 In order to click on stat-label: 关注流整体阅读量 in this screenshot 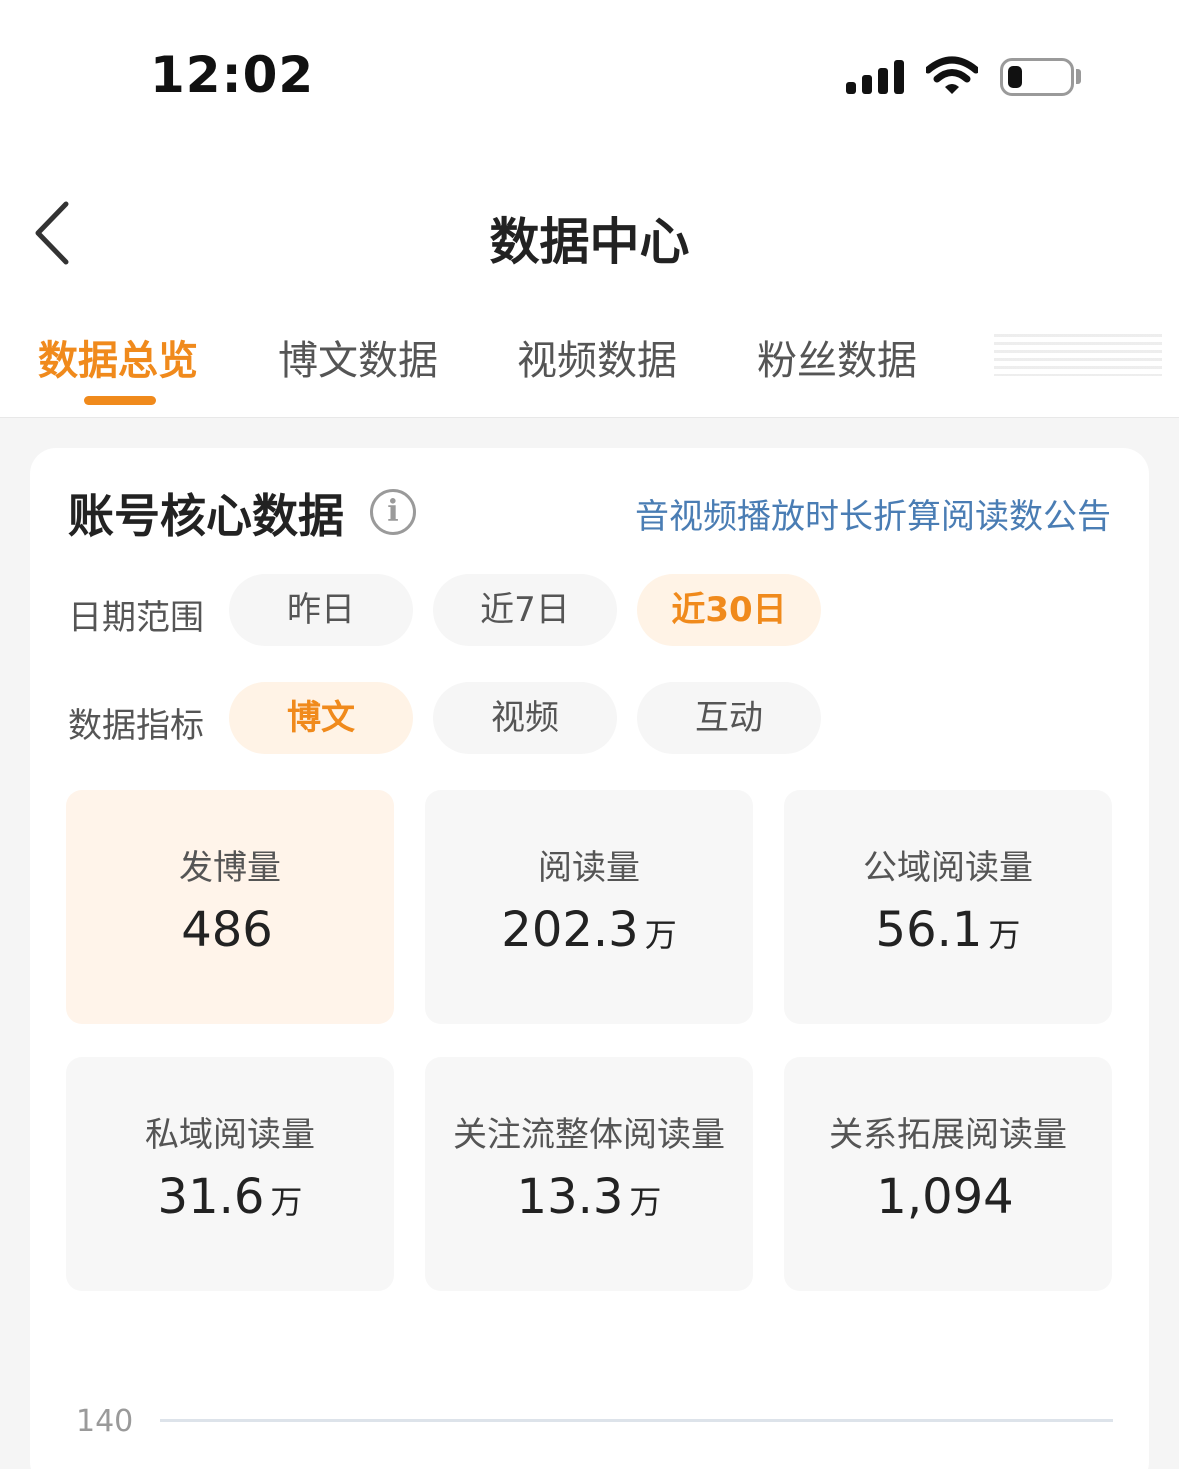, I will do `click(589, 1135)`.